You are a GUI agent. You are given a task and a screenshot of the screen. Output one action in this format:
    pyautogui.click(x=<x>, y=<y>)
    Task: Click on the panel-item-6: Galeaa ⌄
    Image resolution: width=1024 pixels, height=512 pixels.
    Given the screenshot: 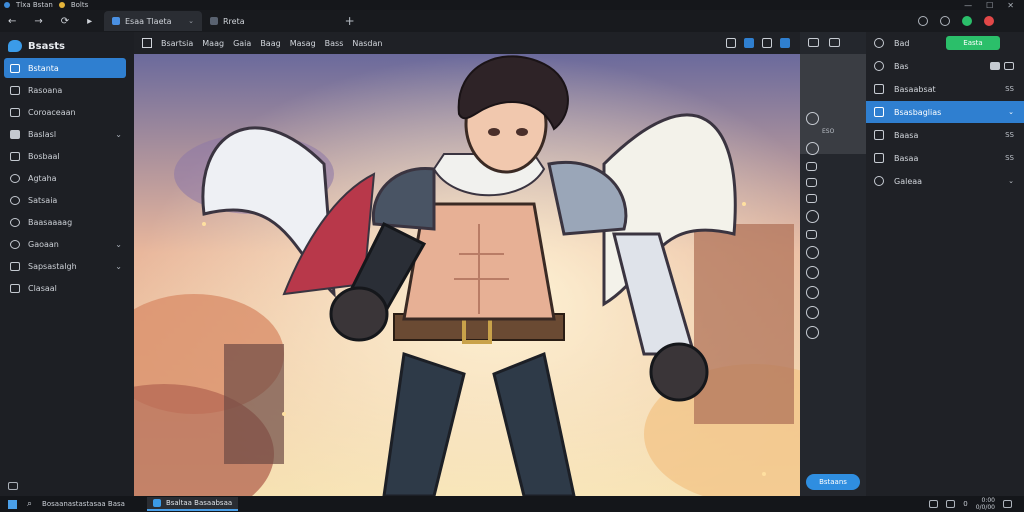 What is the action you would take?
    pyautogui.click(x=945, y=181)
    